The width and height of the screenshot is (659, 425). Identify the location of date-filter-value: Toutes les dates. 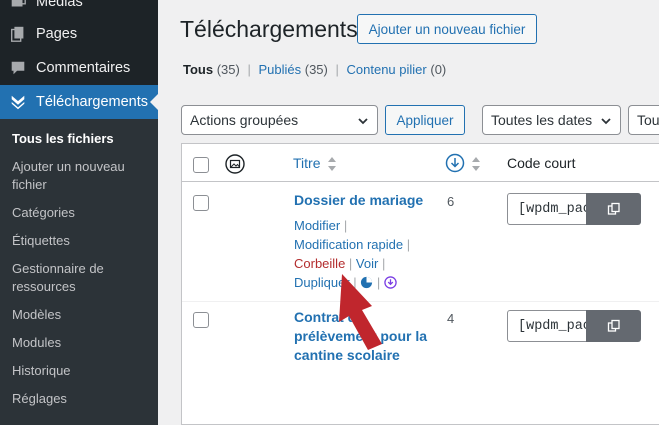
(542, 120).